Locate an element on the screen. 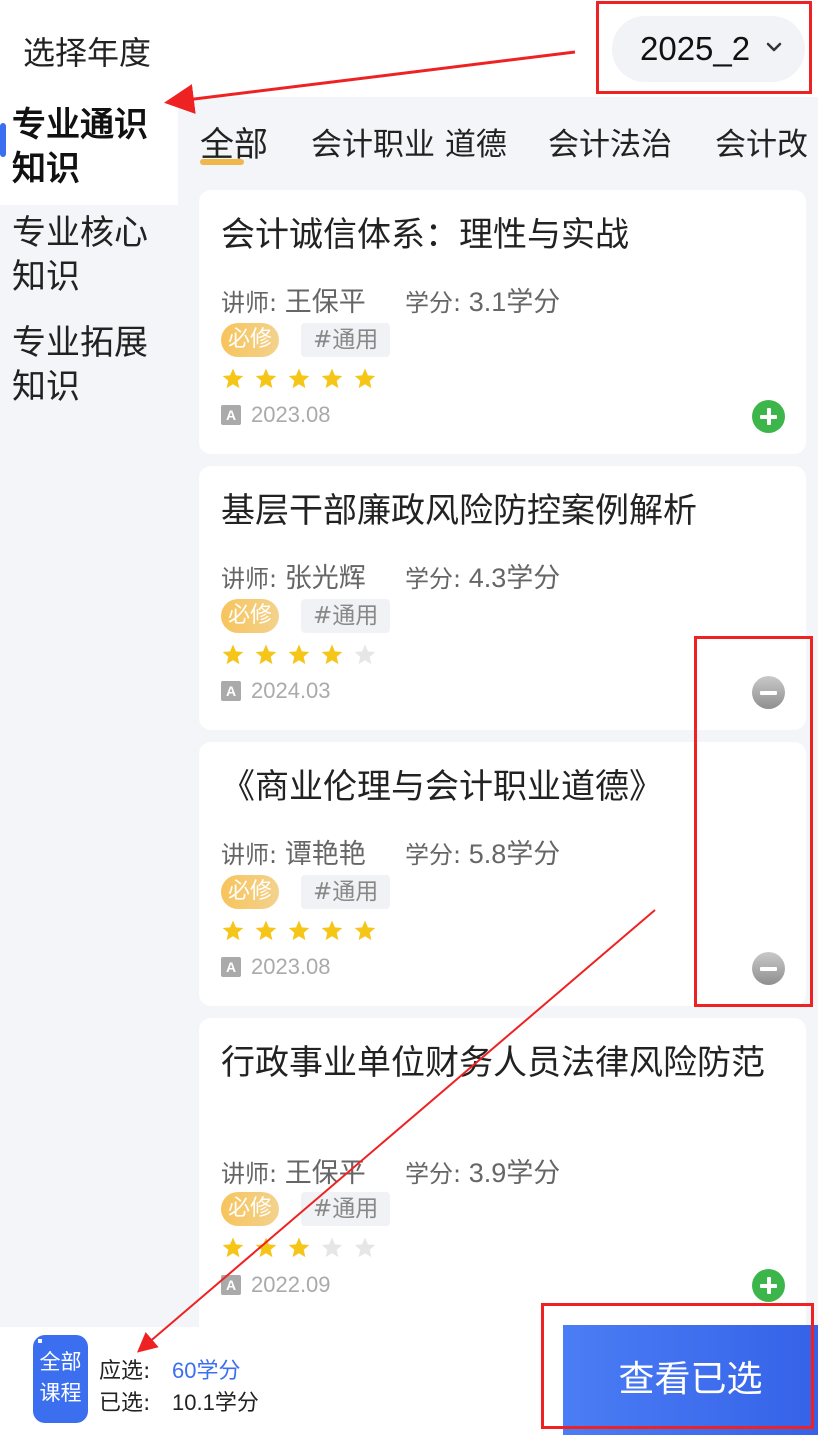  selected-credits-value: 10.1学分 is located at coordinates (215, 1402).